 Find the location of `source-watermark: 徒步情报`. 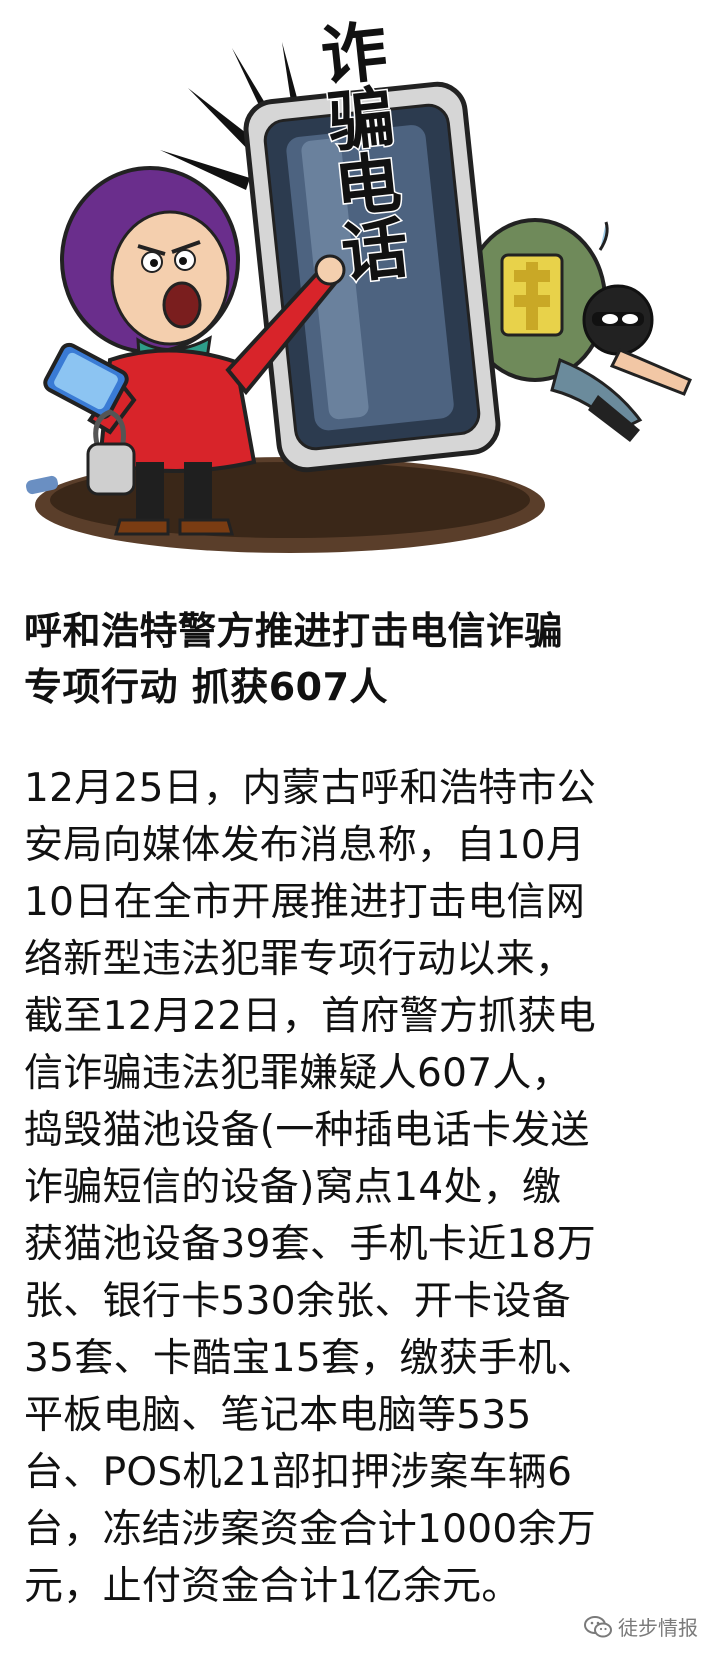

source-watermark: 徒步情报 is located at coordinates (641, 1626).